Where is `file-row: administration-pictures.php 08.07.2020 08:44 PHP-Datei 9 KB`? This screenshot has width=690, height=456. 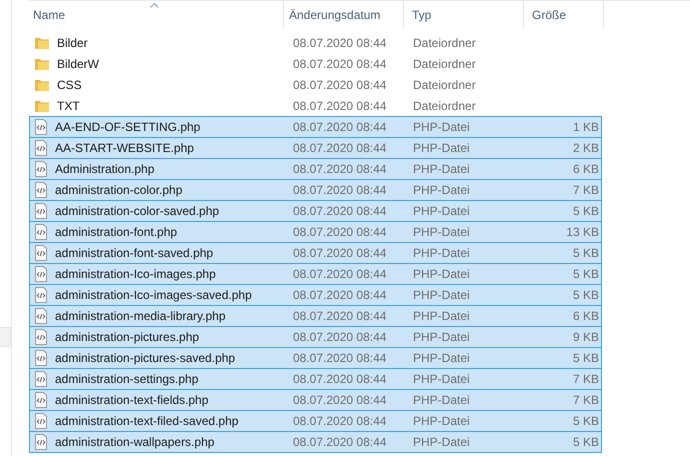 file-row: administration-pictures.php 08.07.2020 08:44 PHP-Datei 9 KB is located at coordinates (315, 336).